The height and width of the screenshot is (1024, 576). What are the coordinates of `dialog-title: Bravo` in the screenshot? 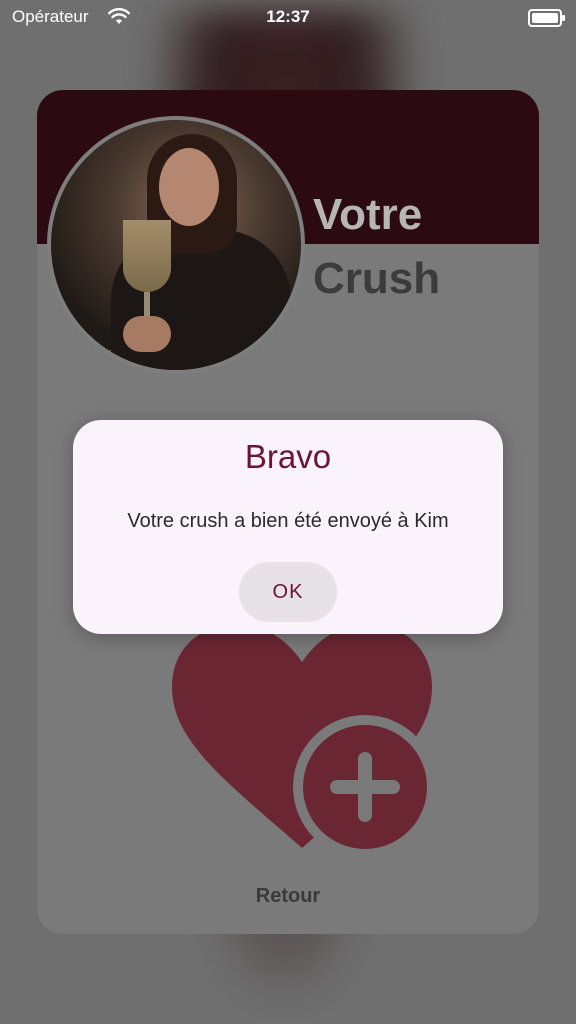 It's located at (288, 456).